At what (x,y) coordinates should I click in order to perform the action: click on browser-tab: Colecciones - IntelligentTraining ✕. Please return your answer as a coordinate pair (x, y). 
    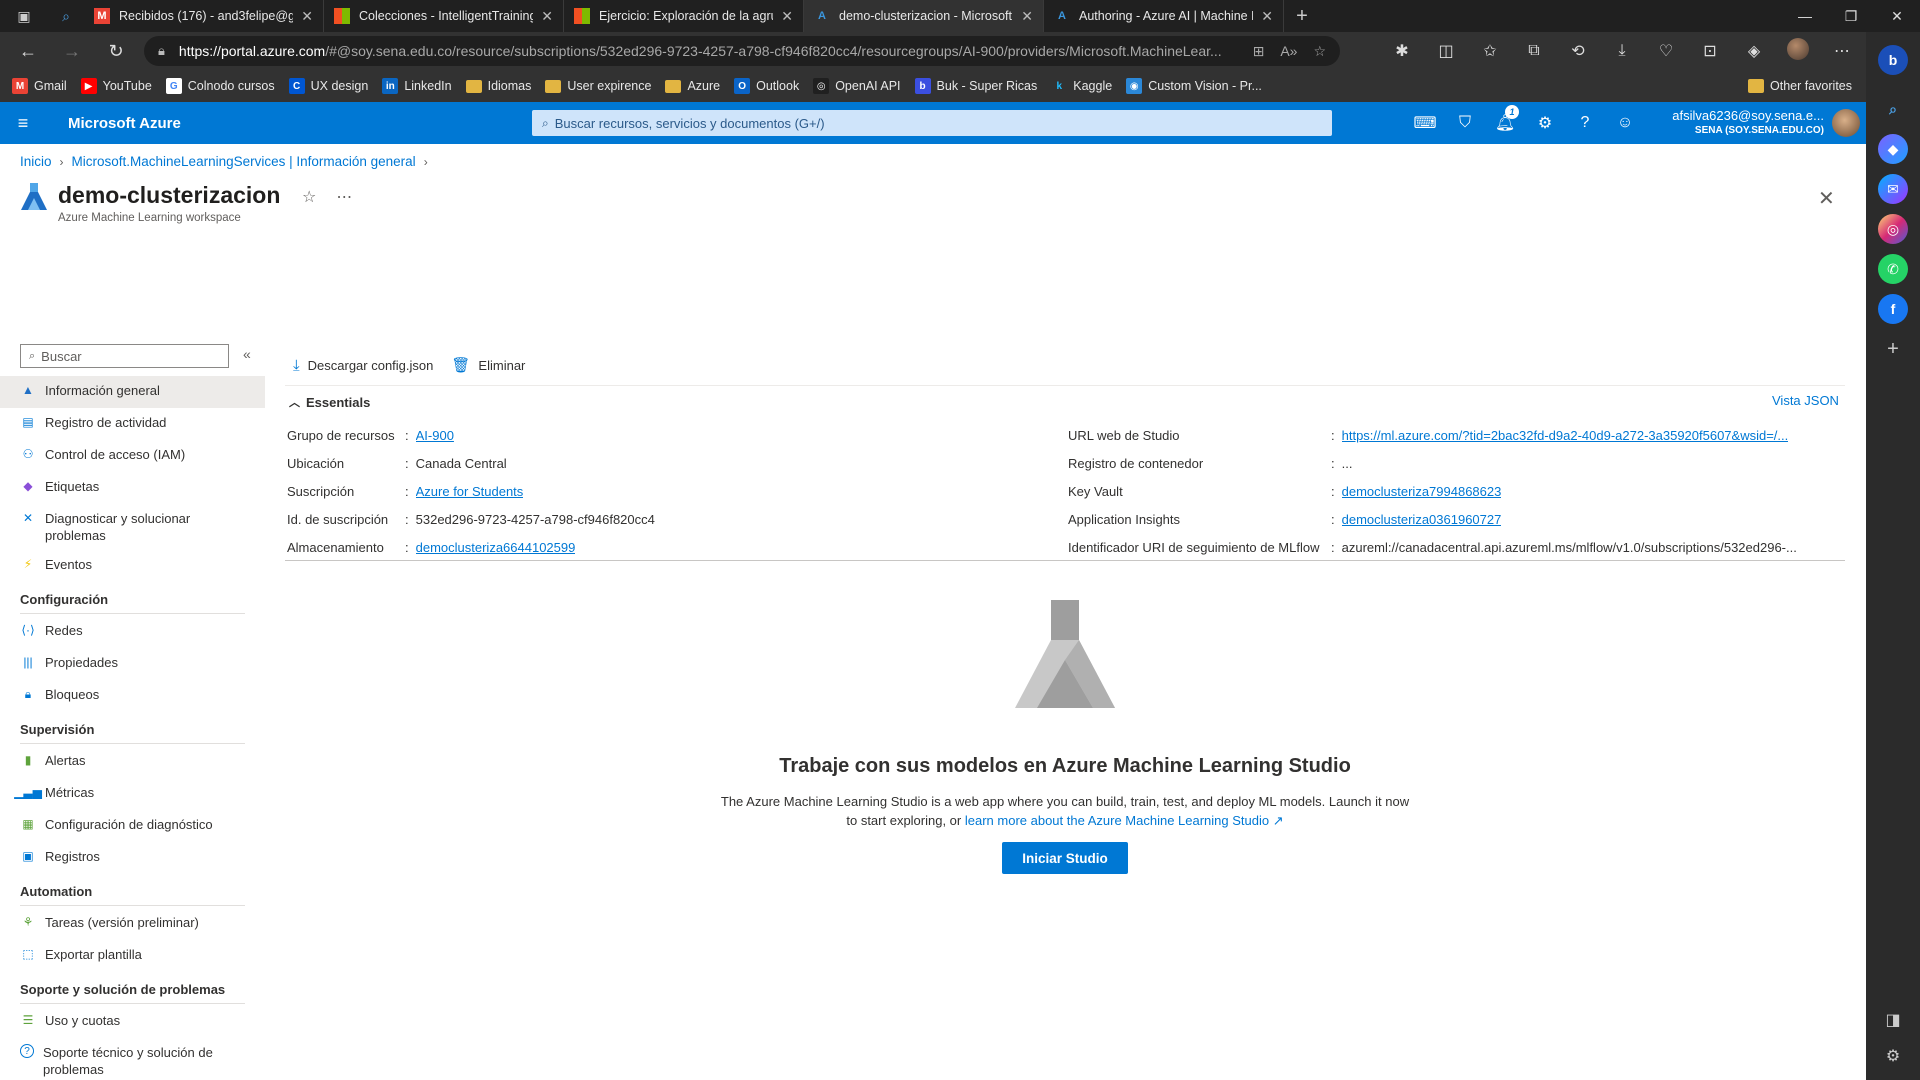
    Looking at the image, I should click on (444, 16).